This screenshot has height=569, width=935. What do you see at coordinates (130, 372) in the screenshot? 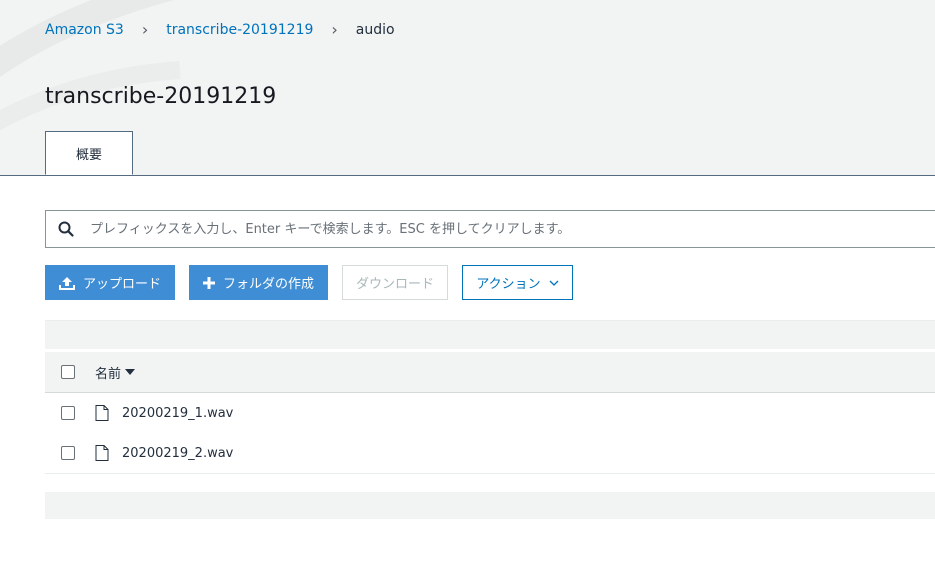
I see `sort-descending-icon` at bounding box center [130, 372].